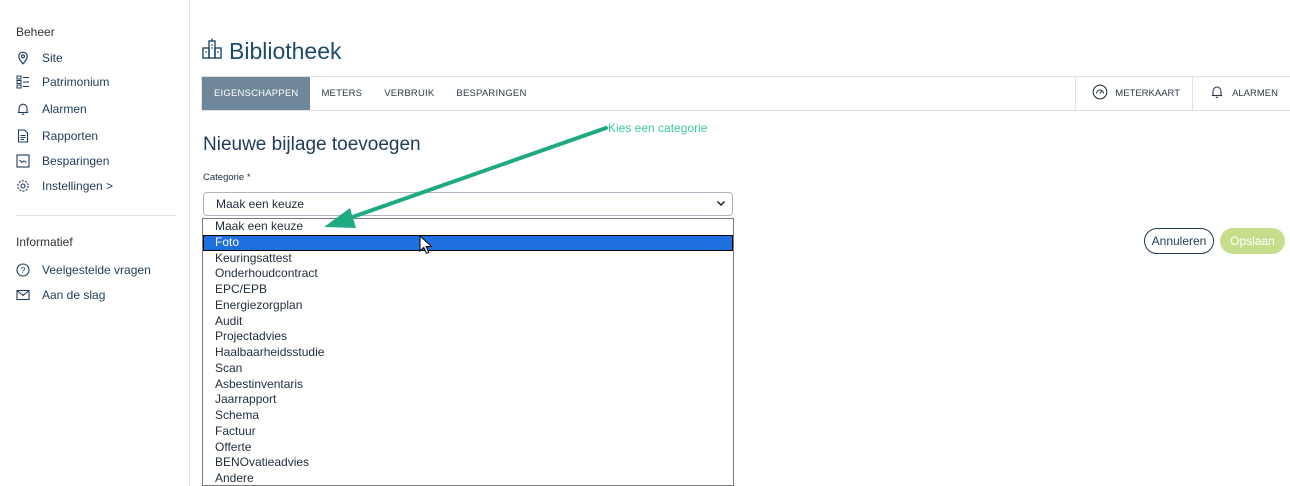 Image resolution: width=1290 pixels, height=486 pixels. What do you see at coordinates (468, 416) in the screenshot?
I see `dropdown-option: Schema` at bounding box center [468, 416].